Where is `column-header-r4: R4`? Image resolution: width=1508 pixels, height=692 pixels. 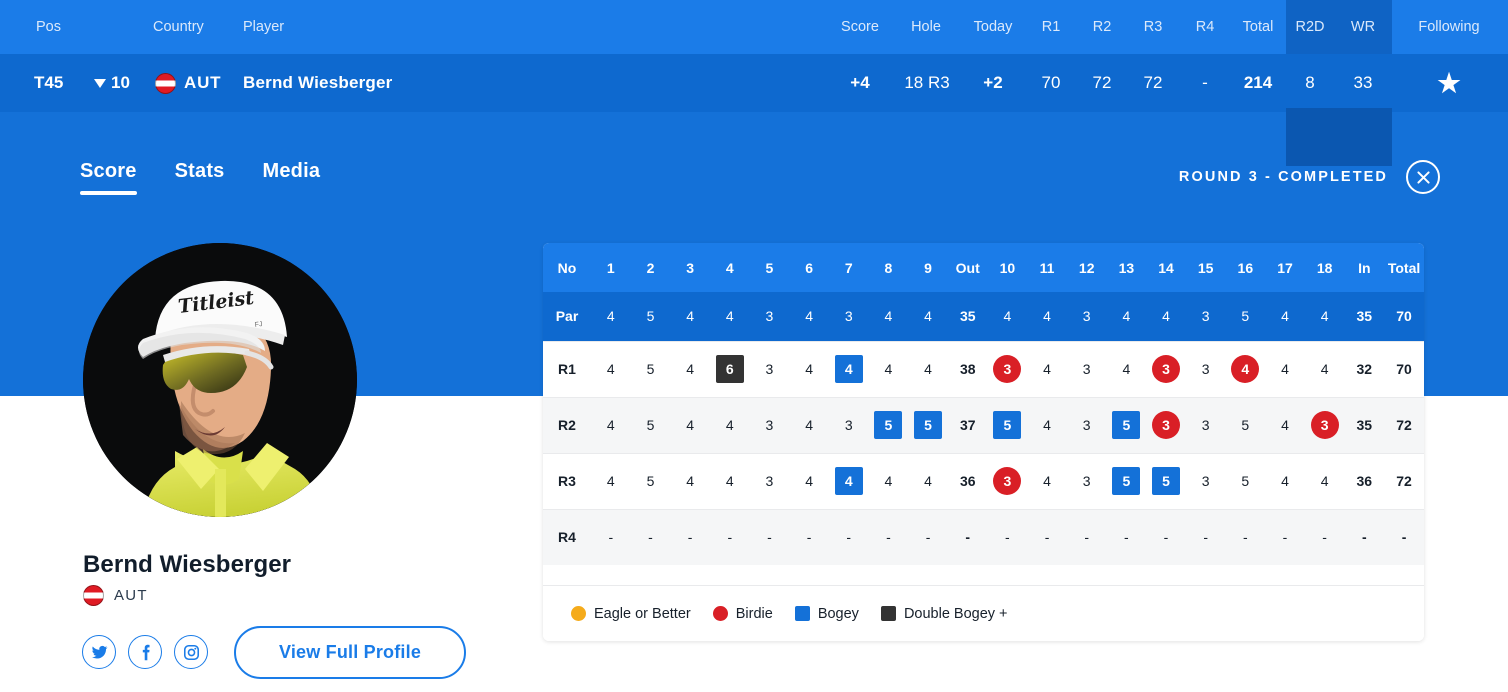
column-header-r4: R4 is located at coordinates (1205, 27).